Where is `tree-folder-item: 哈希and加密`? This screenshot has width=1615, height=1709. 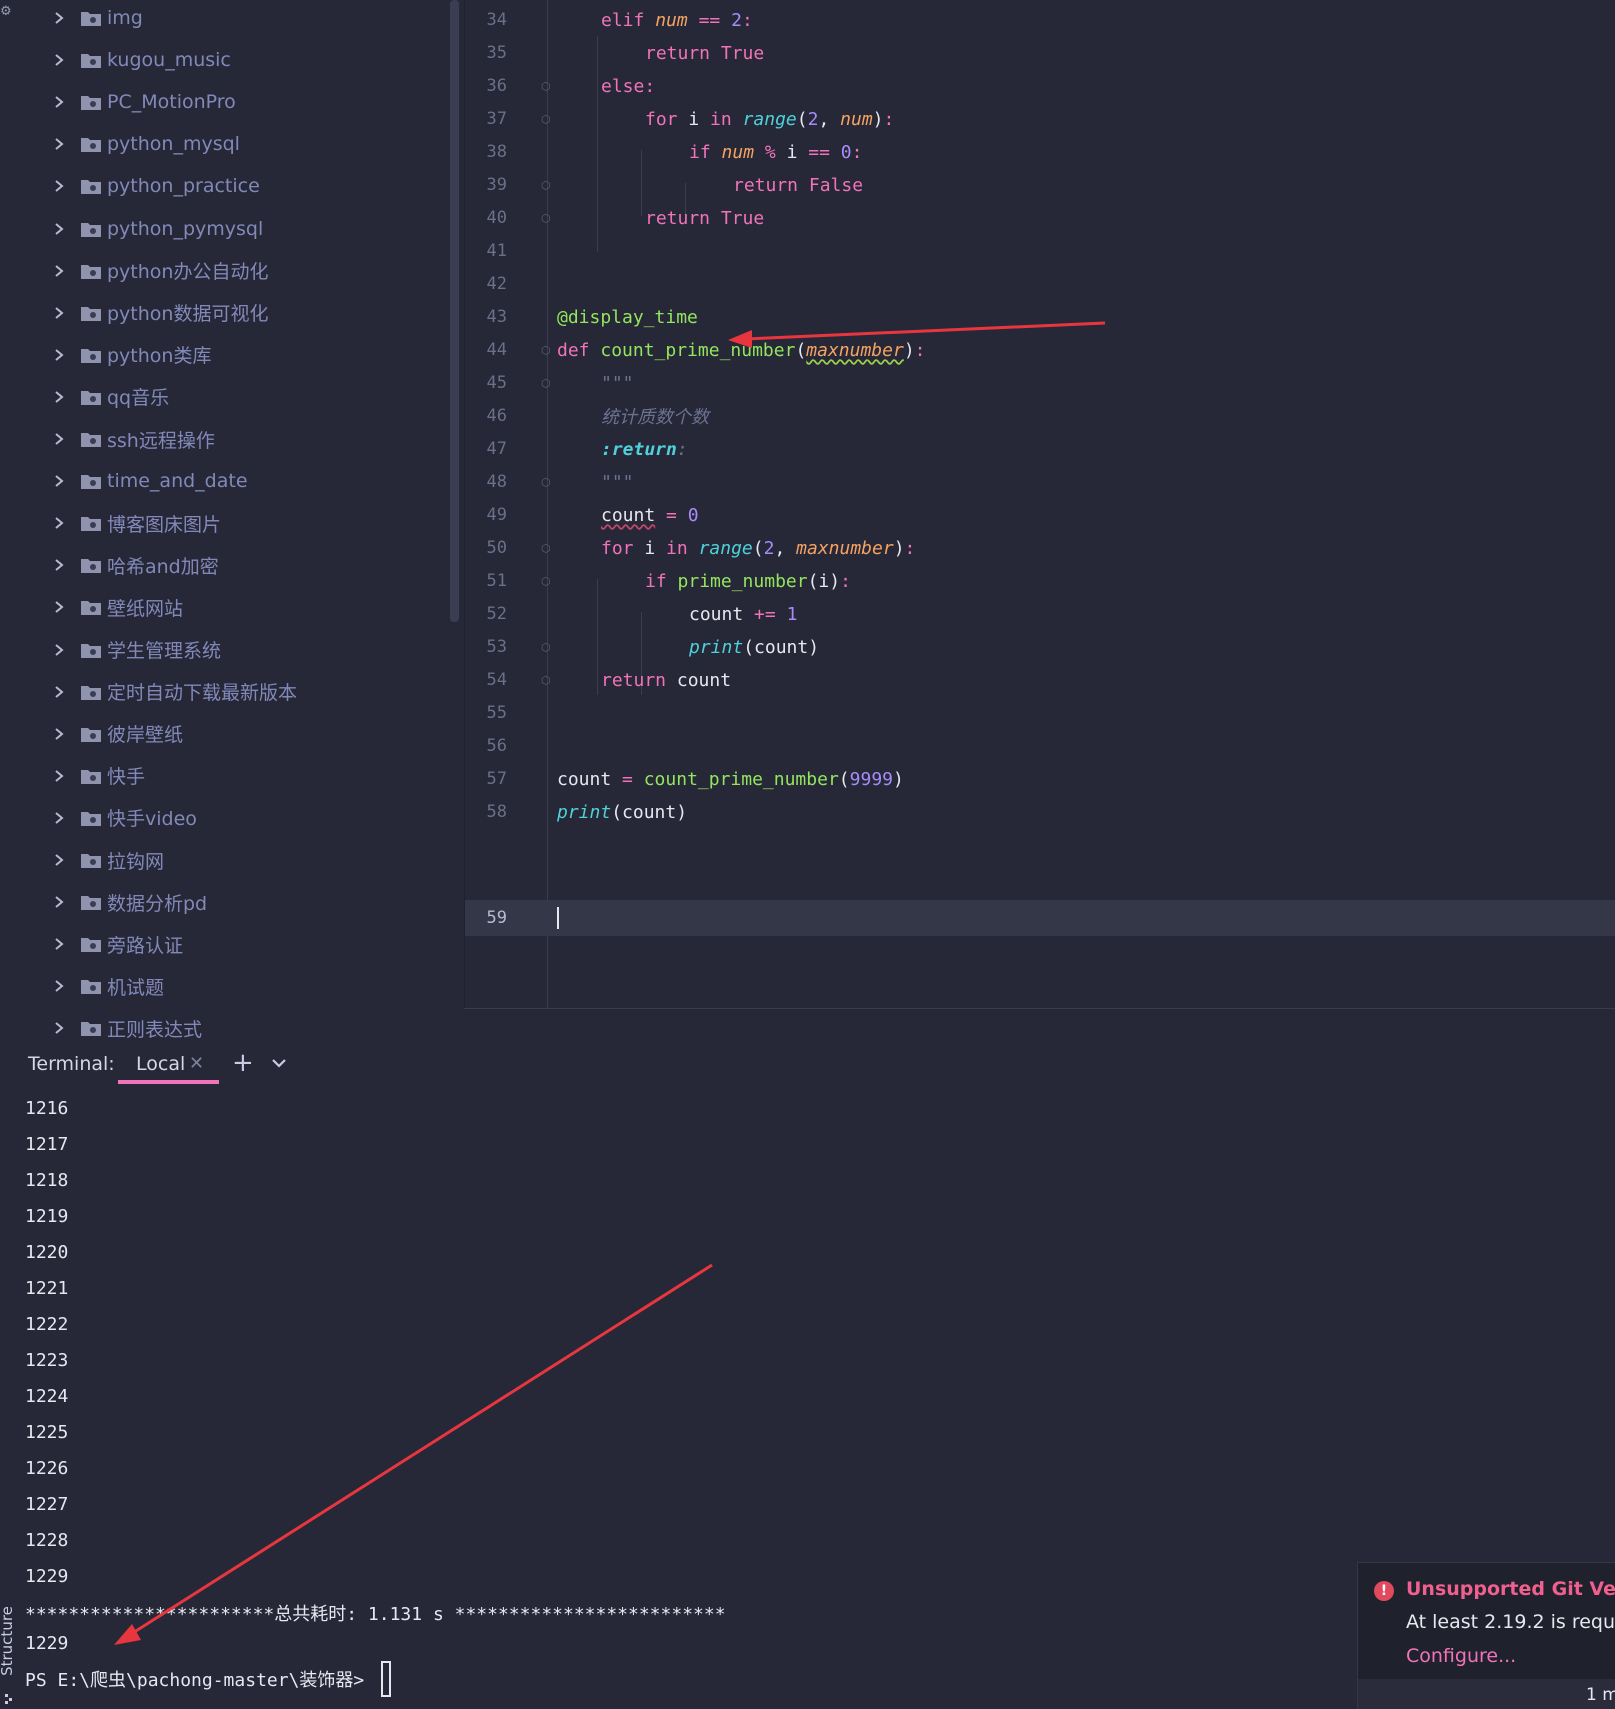 tree-folder-item: 哈希and加密 is located at coordinates (135, 565).